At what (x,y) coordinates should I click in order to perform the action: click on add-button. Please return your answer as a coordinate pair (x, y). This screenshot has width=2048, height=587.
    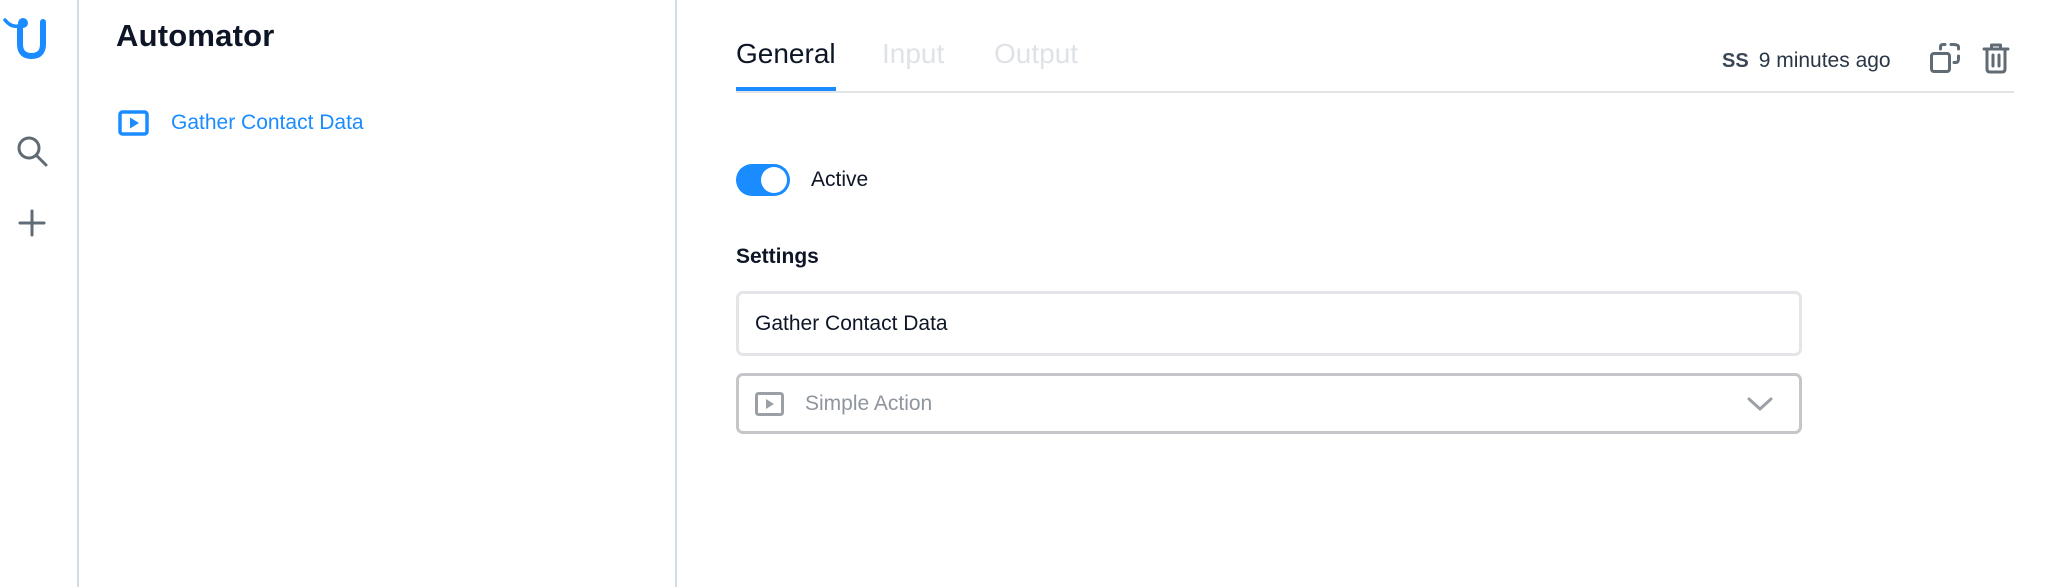
    Looking at the image, I should click on (32, 225).